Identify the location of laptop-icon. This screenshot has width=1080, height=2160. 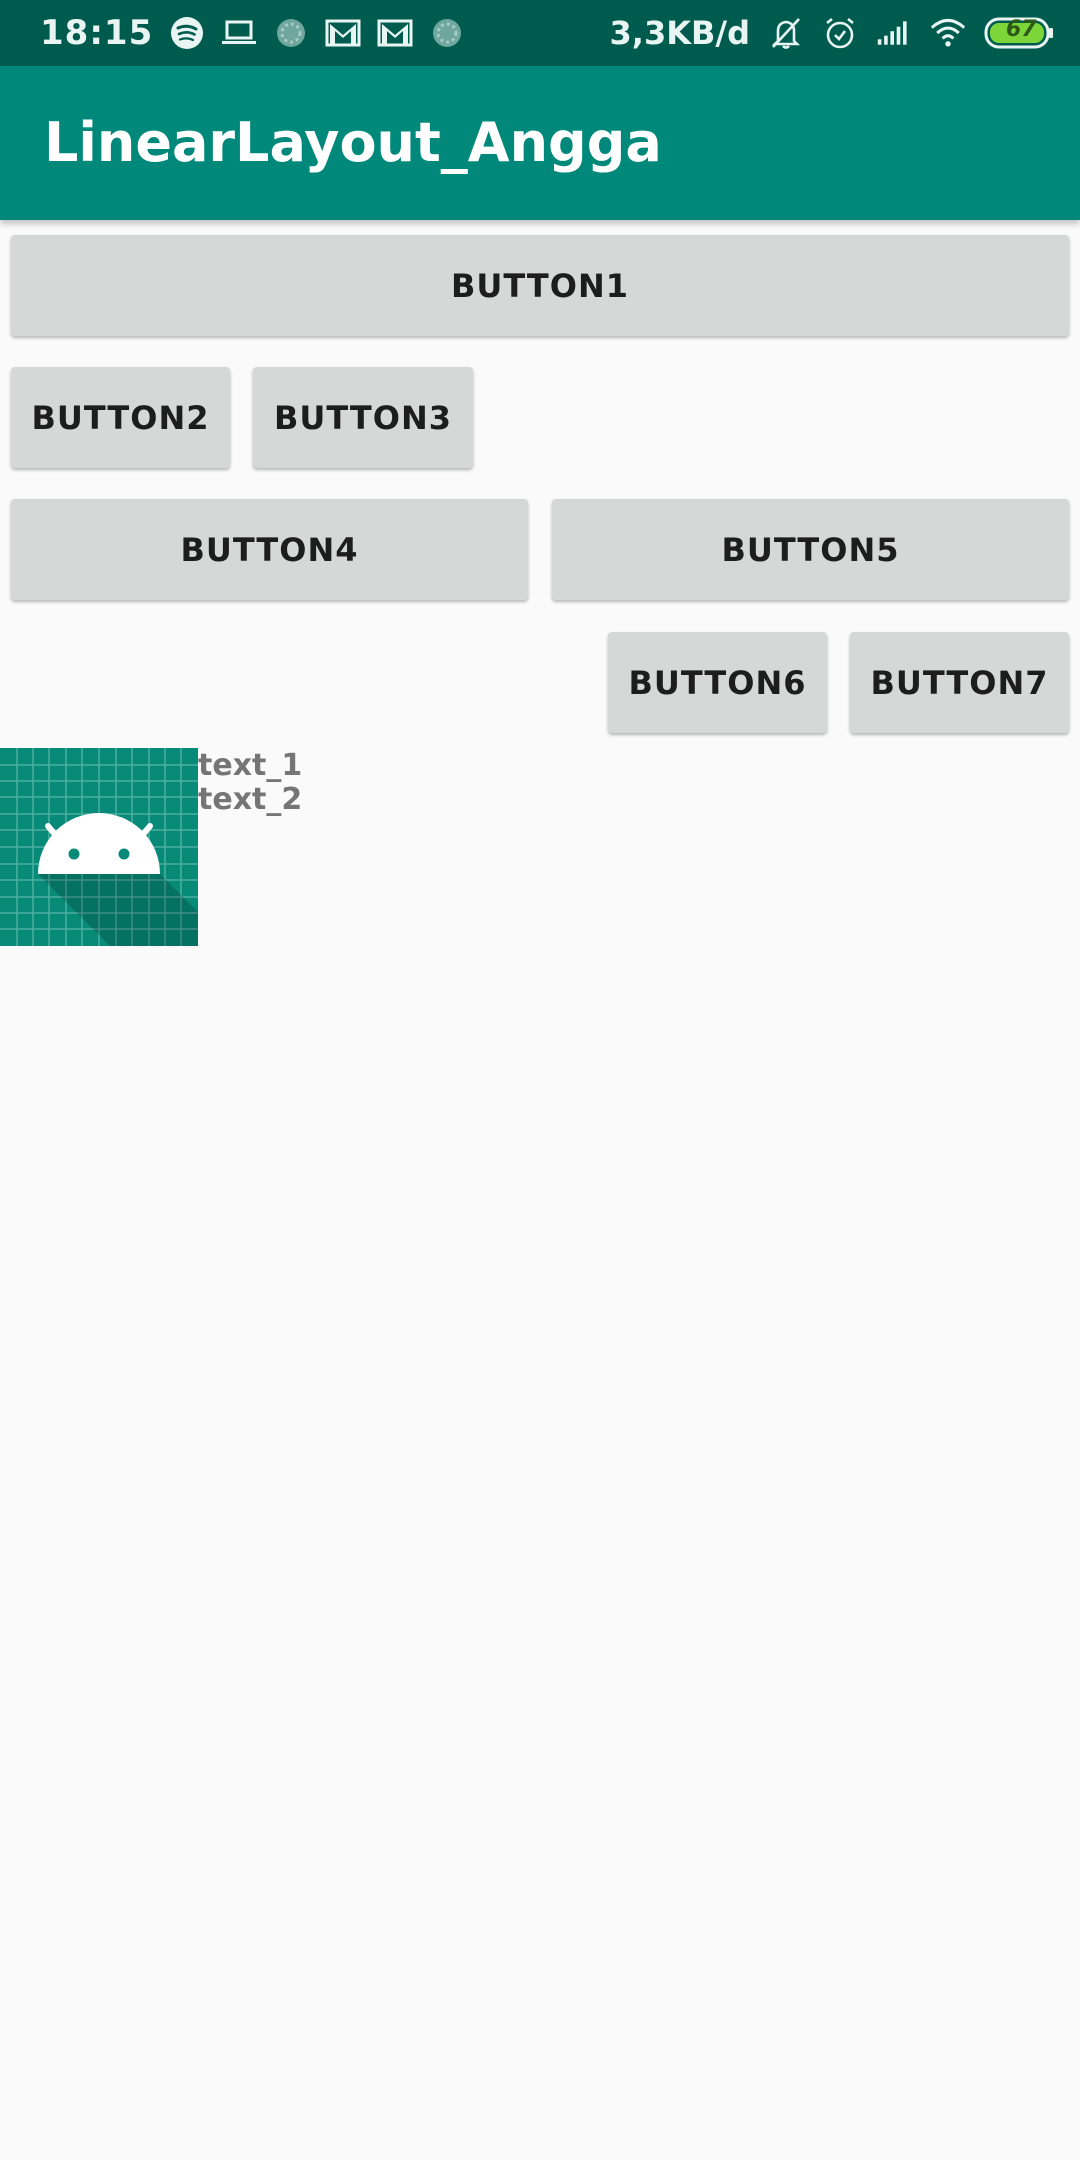
(239, 33).